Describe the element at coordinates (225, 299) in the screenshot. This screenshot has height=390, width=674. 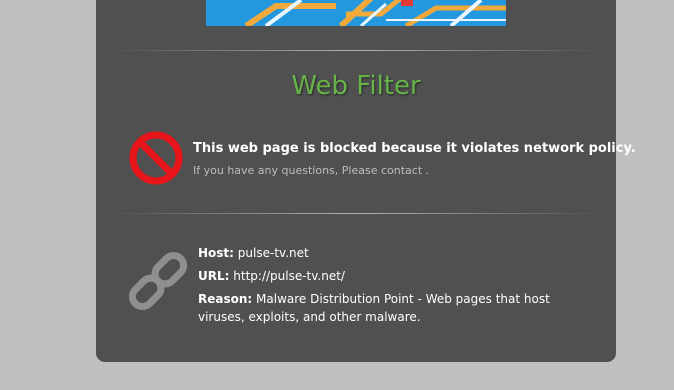
I see `reason-label: Reason:` at that location.